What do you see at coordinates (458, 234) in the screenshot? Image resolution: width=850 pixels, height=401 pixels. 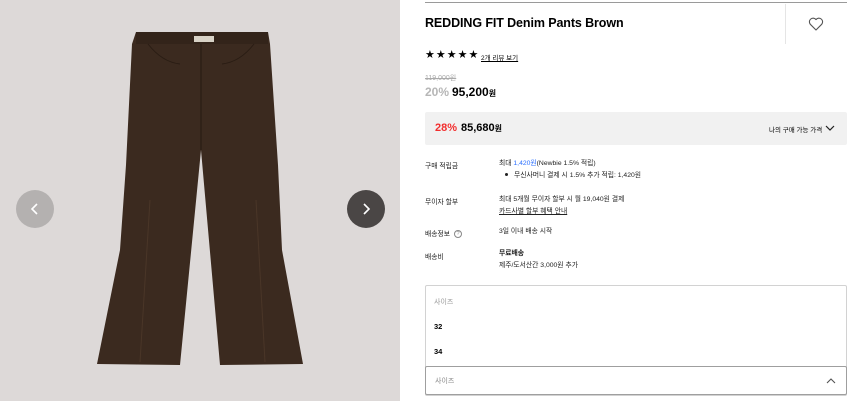 I see `info-icon: ?` at bounding box center [458, 234].